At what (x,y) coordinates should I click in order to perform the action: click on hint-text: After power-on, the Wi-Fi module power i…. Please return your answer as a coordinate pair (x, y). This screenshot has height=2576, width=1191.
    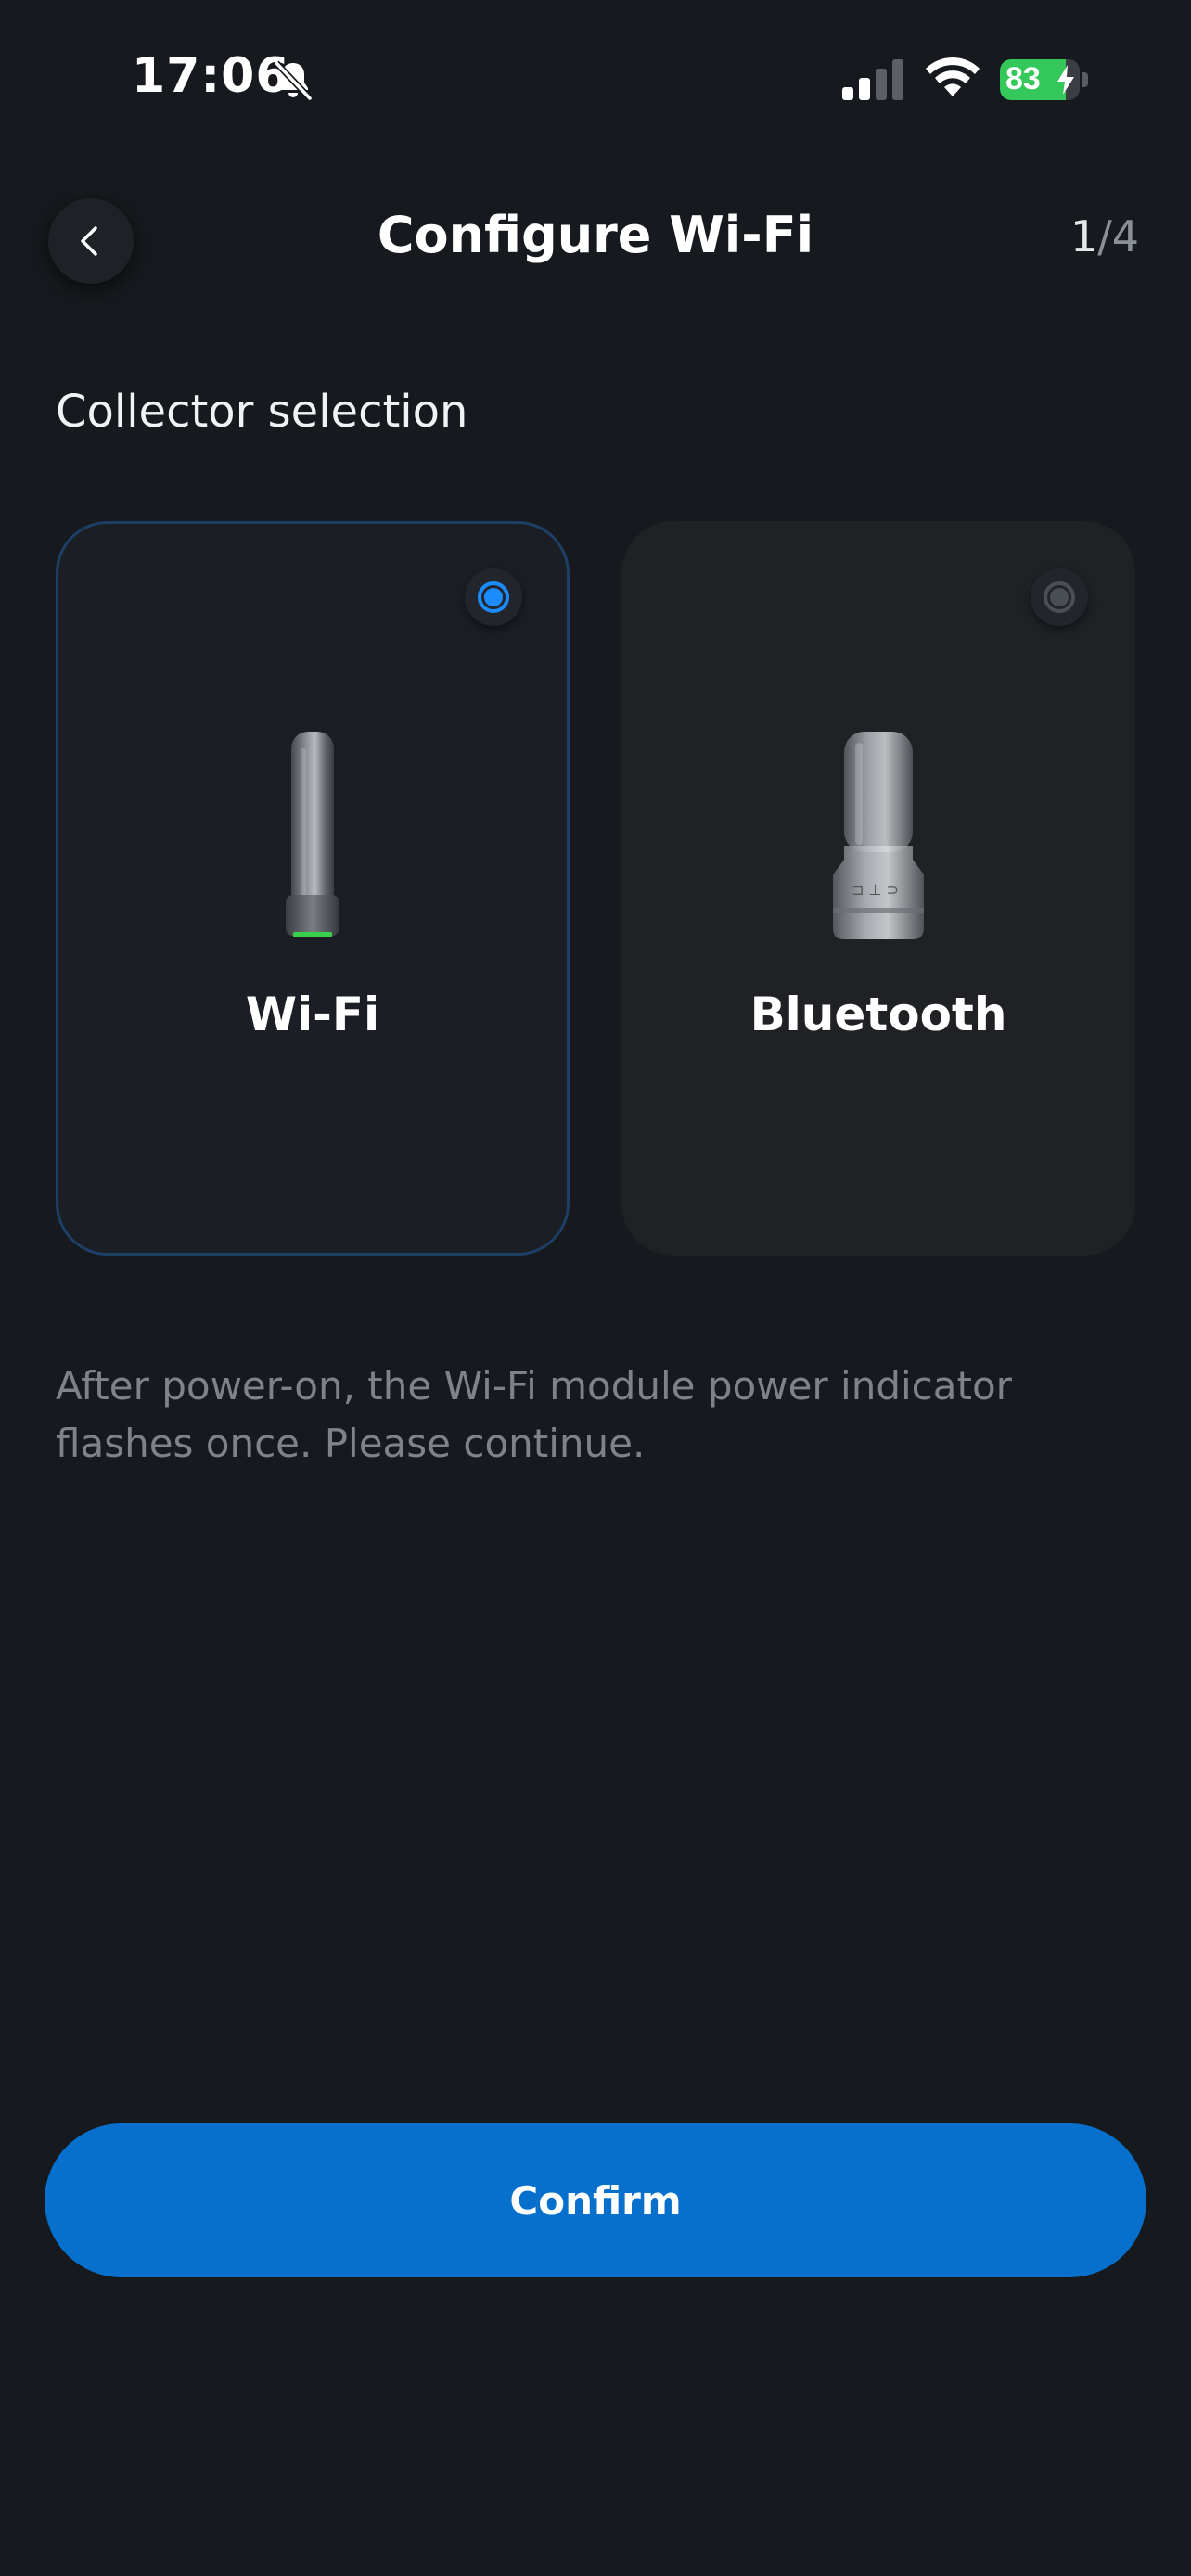
    Looking at the image, I should click on (534, 1414).